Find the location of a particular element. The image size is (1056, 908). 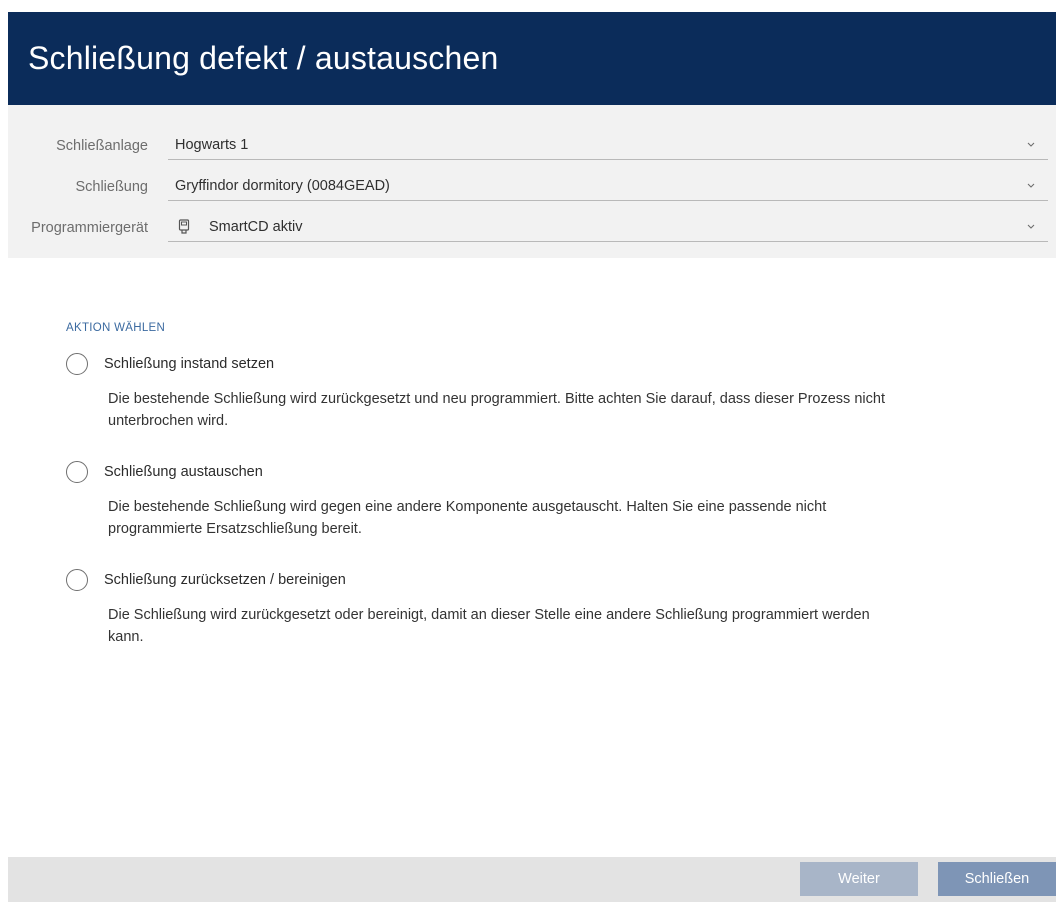

dialog-title: Schließung defekt / austauschen is located at coordinates (263, 58).